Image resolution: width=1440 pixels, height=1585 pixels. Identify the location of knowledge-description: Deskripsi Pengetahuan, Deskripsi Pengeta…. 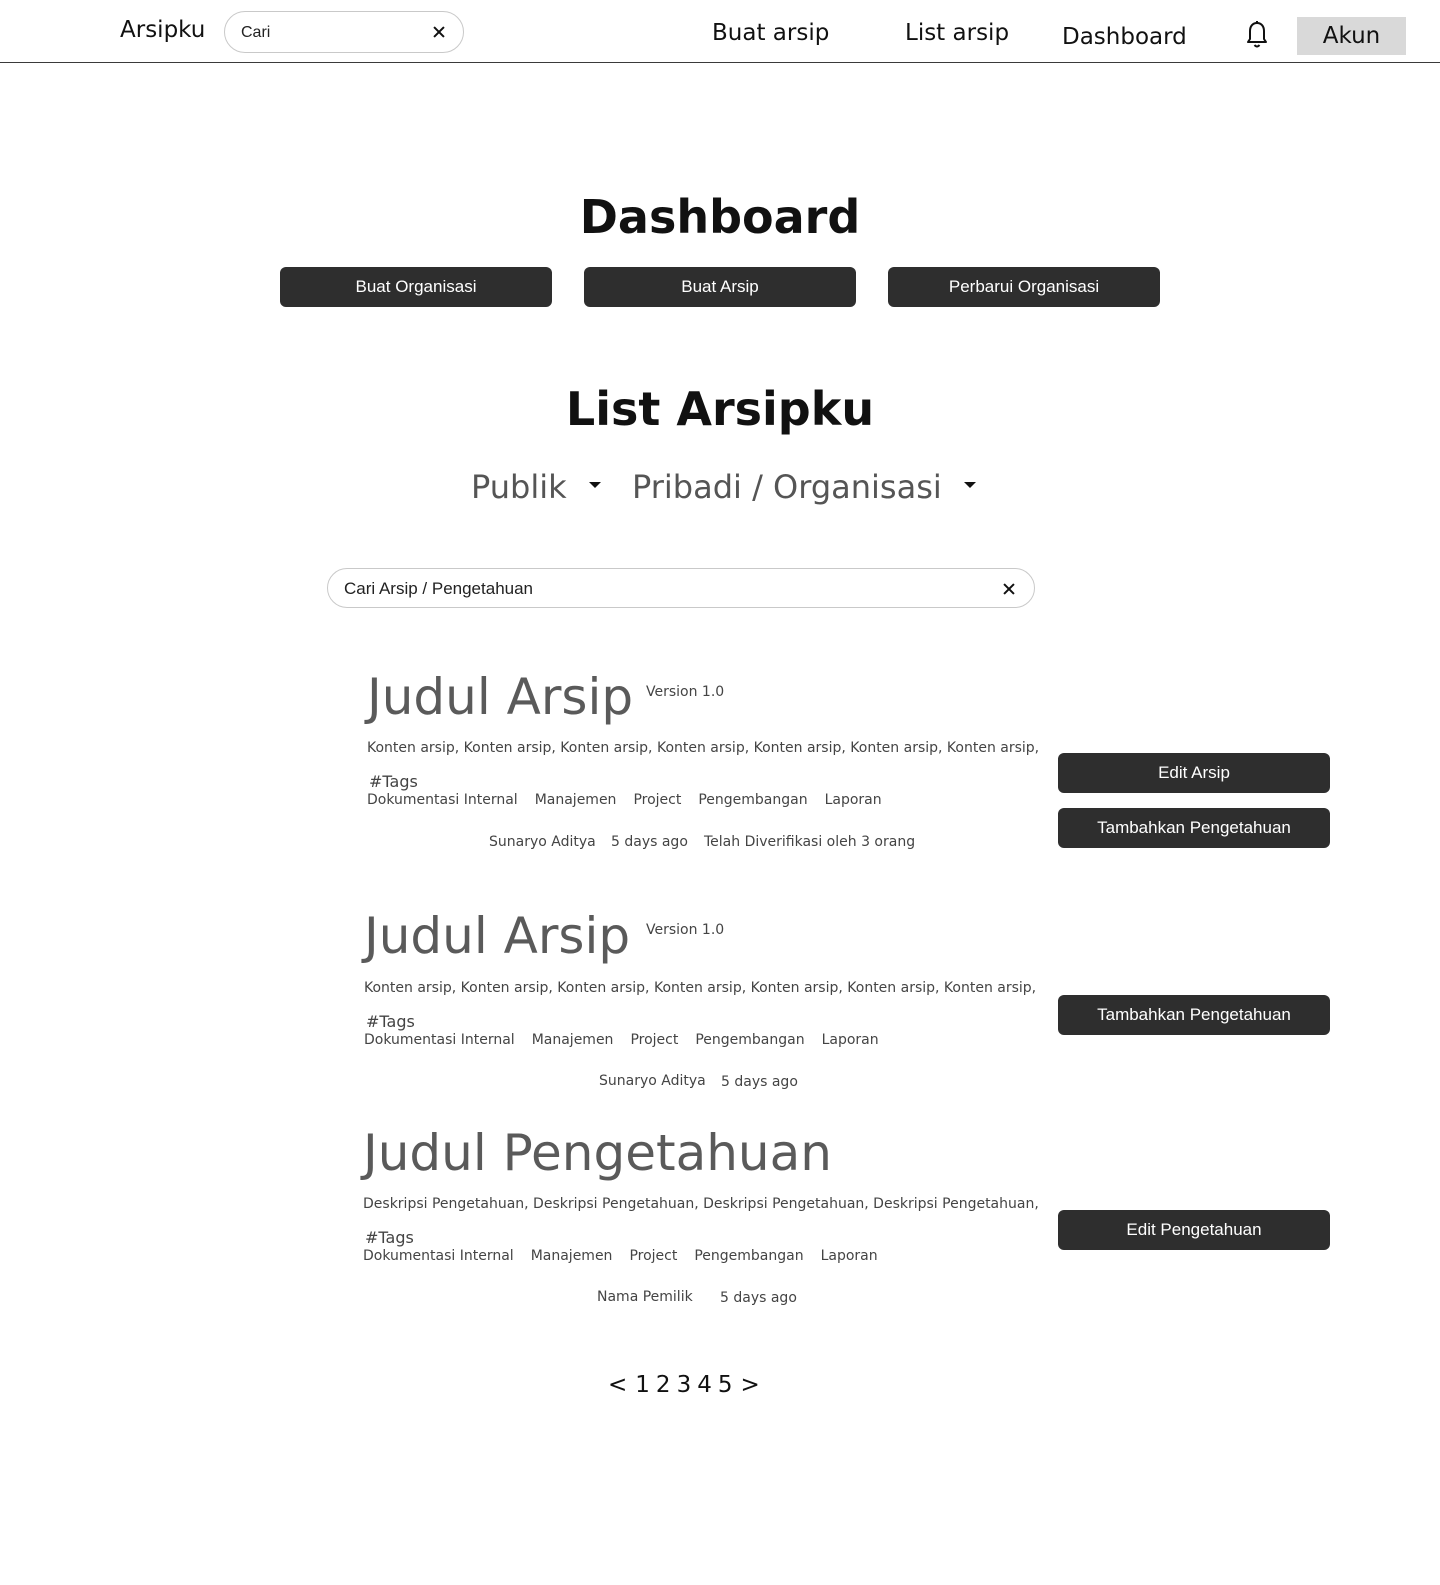
(701, 1204).